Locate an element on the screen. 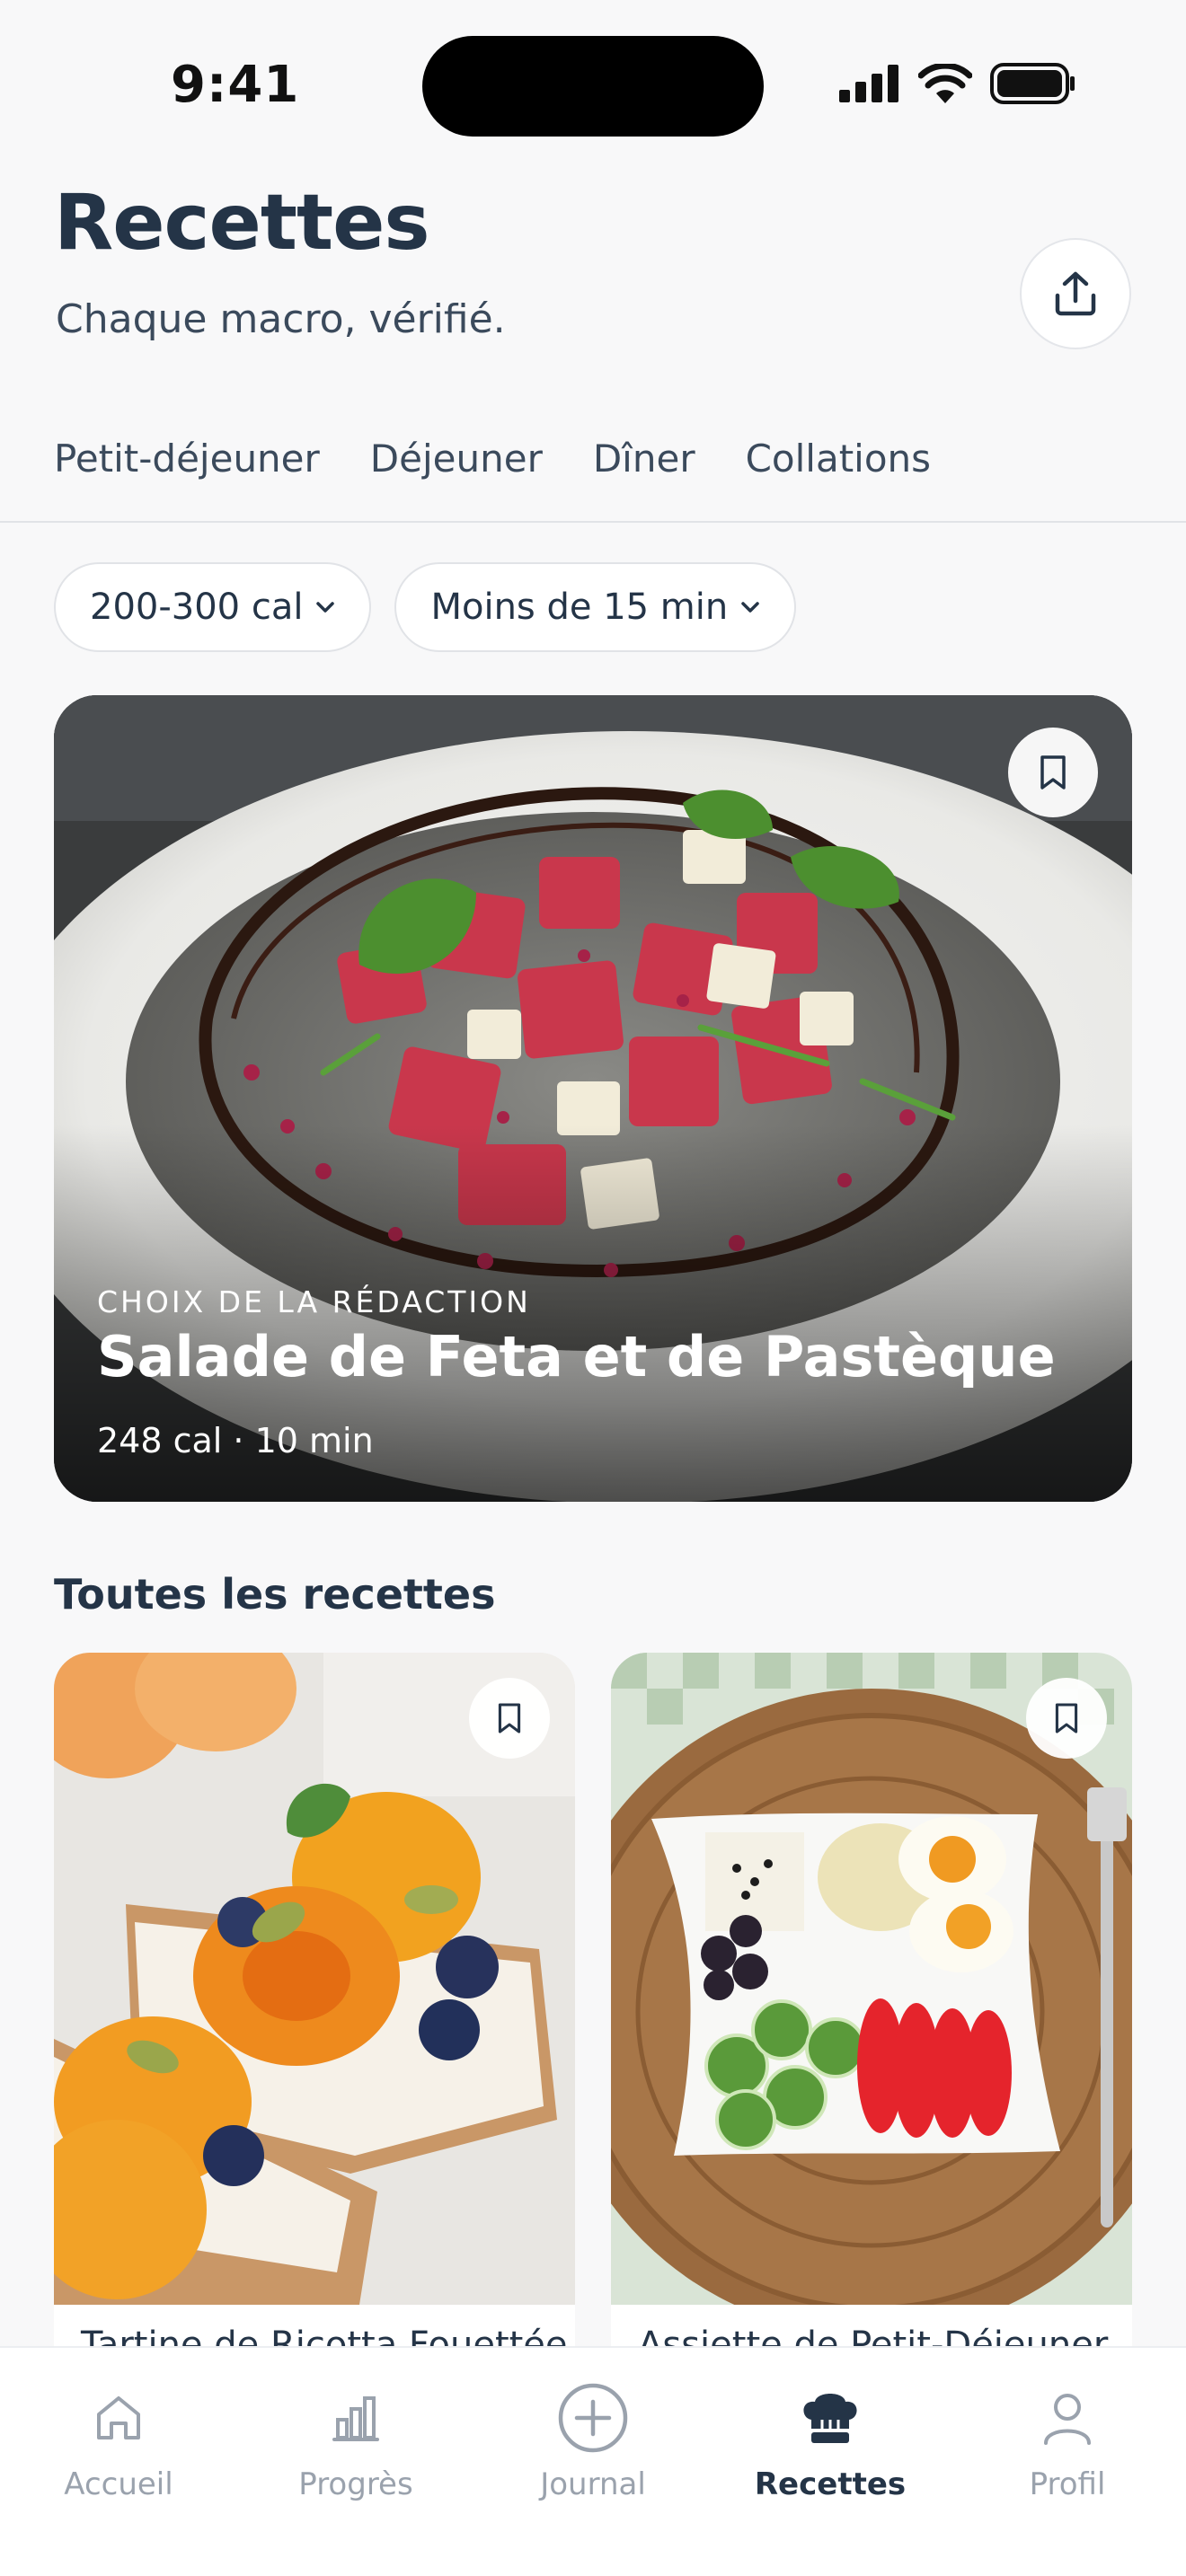 The width and height of the screenshot is (1186, 2576). featured-title: Salade de Feta et de Pastèque is located at coordinates (576, 1356).